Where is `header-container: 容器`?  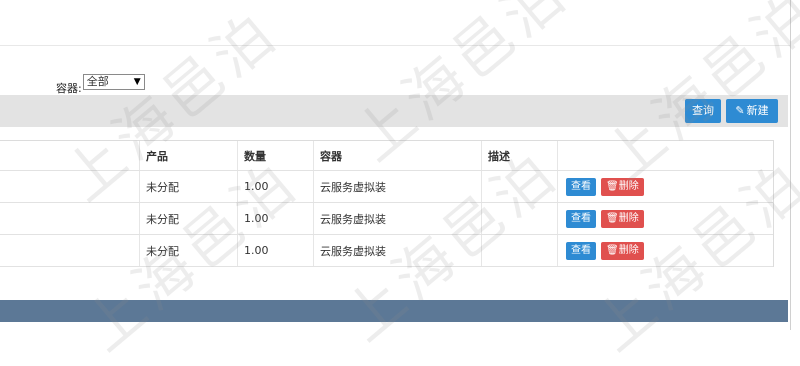
header-container: 容器 is located at coordinates (397, 155).